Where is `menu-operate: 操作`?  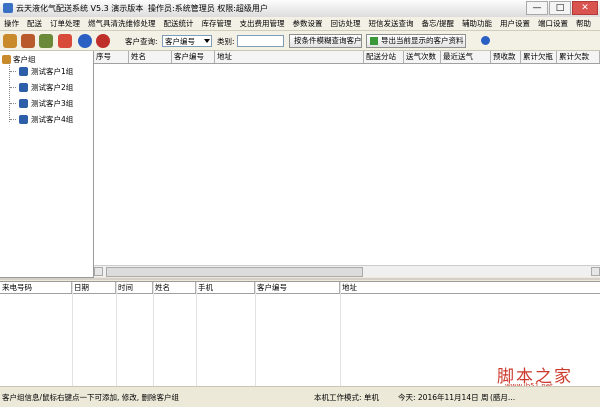
menu-operate: 操作 is located at coordinates (11, 23).